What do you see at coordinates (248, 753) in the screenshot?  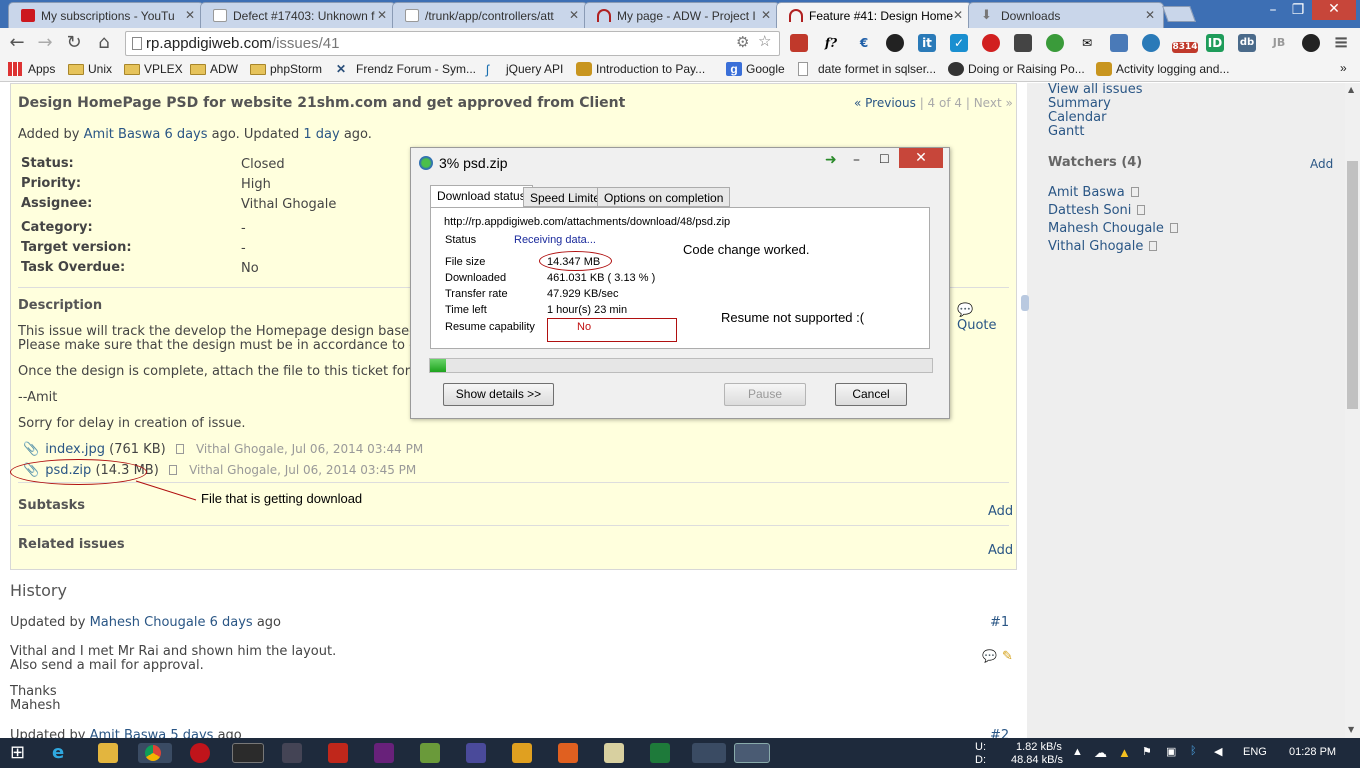 I see `console-icon` at bounding box center [248, 753].